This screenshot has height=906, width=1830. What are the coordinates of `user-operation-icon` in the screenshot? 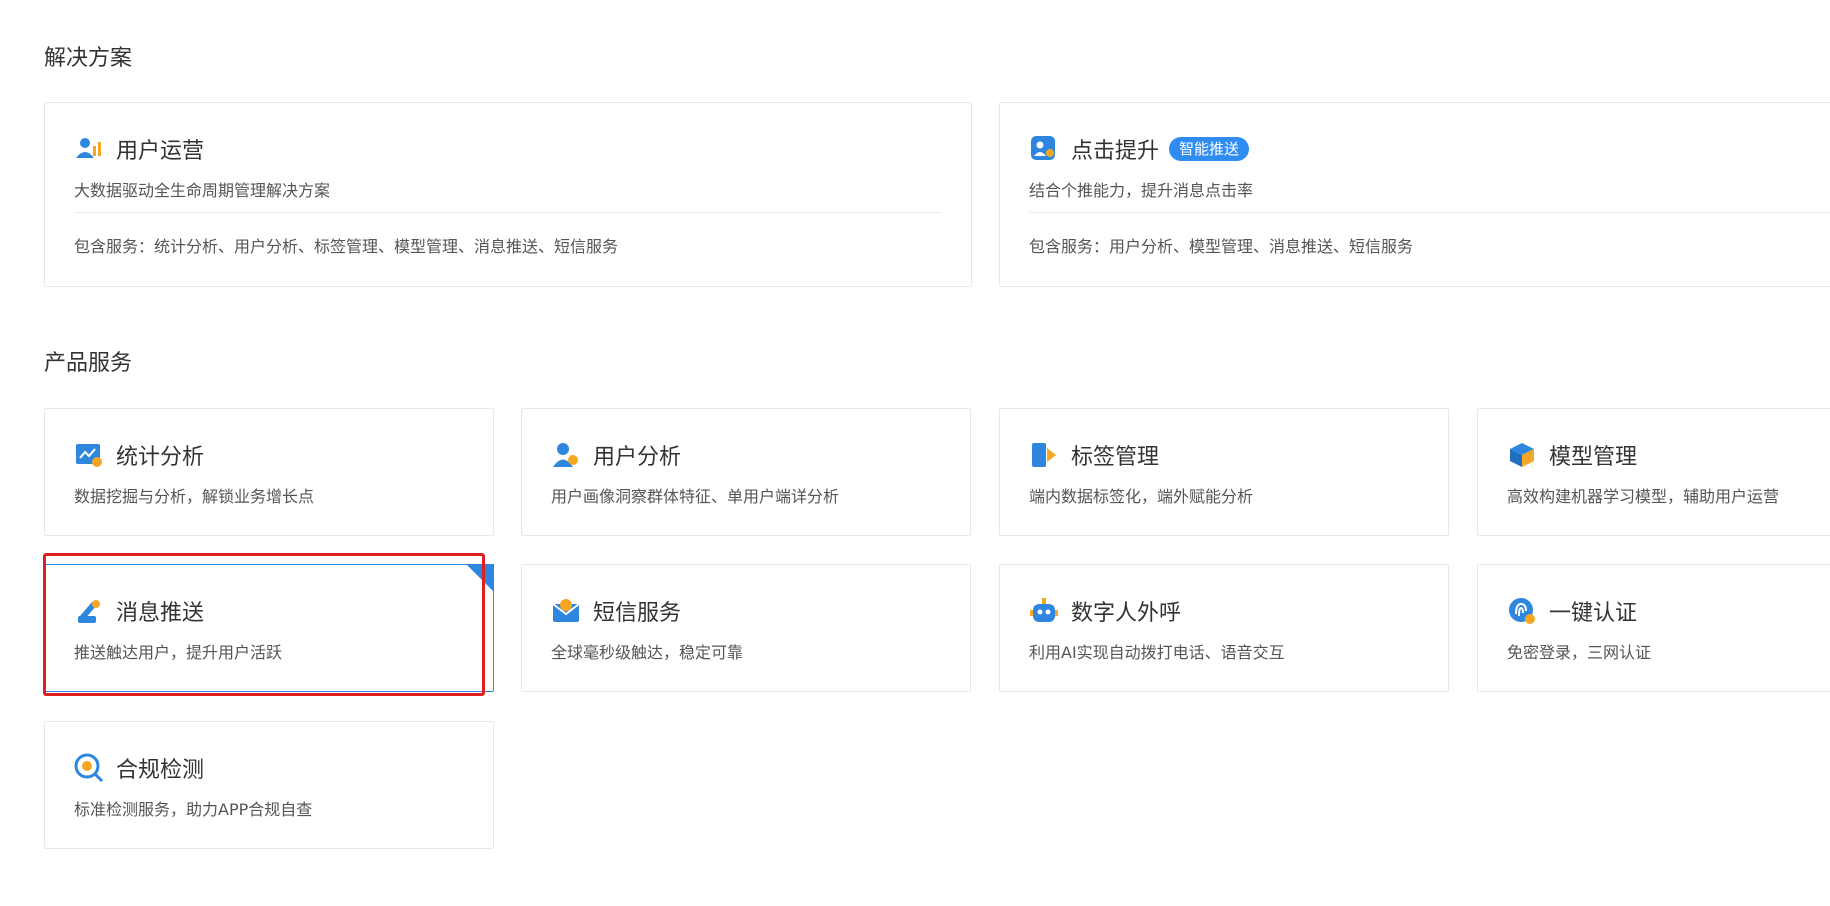 It's located at (88, 148).